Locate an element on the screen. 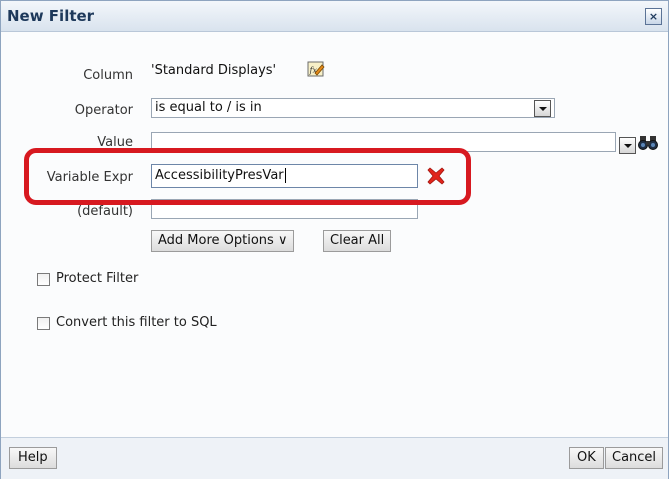  protect-filter-label: Protect Filter is located at coordinates (97, 278).